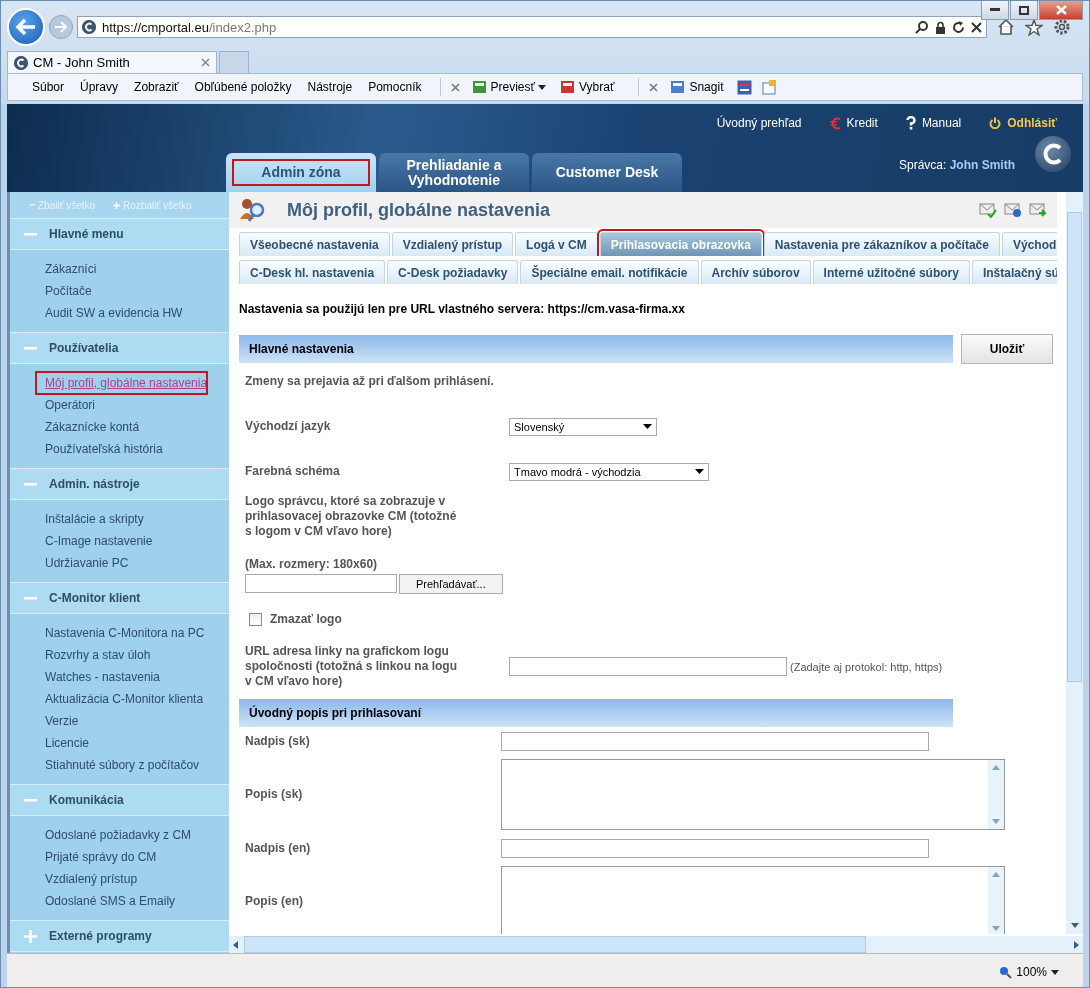  What do you see at coordinates (80, 655) in the screenshot?
I see `sidebar-item: Rozvrhy a stav úloh` at bounding box center [80, 655].